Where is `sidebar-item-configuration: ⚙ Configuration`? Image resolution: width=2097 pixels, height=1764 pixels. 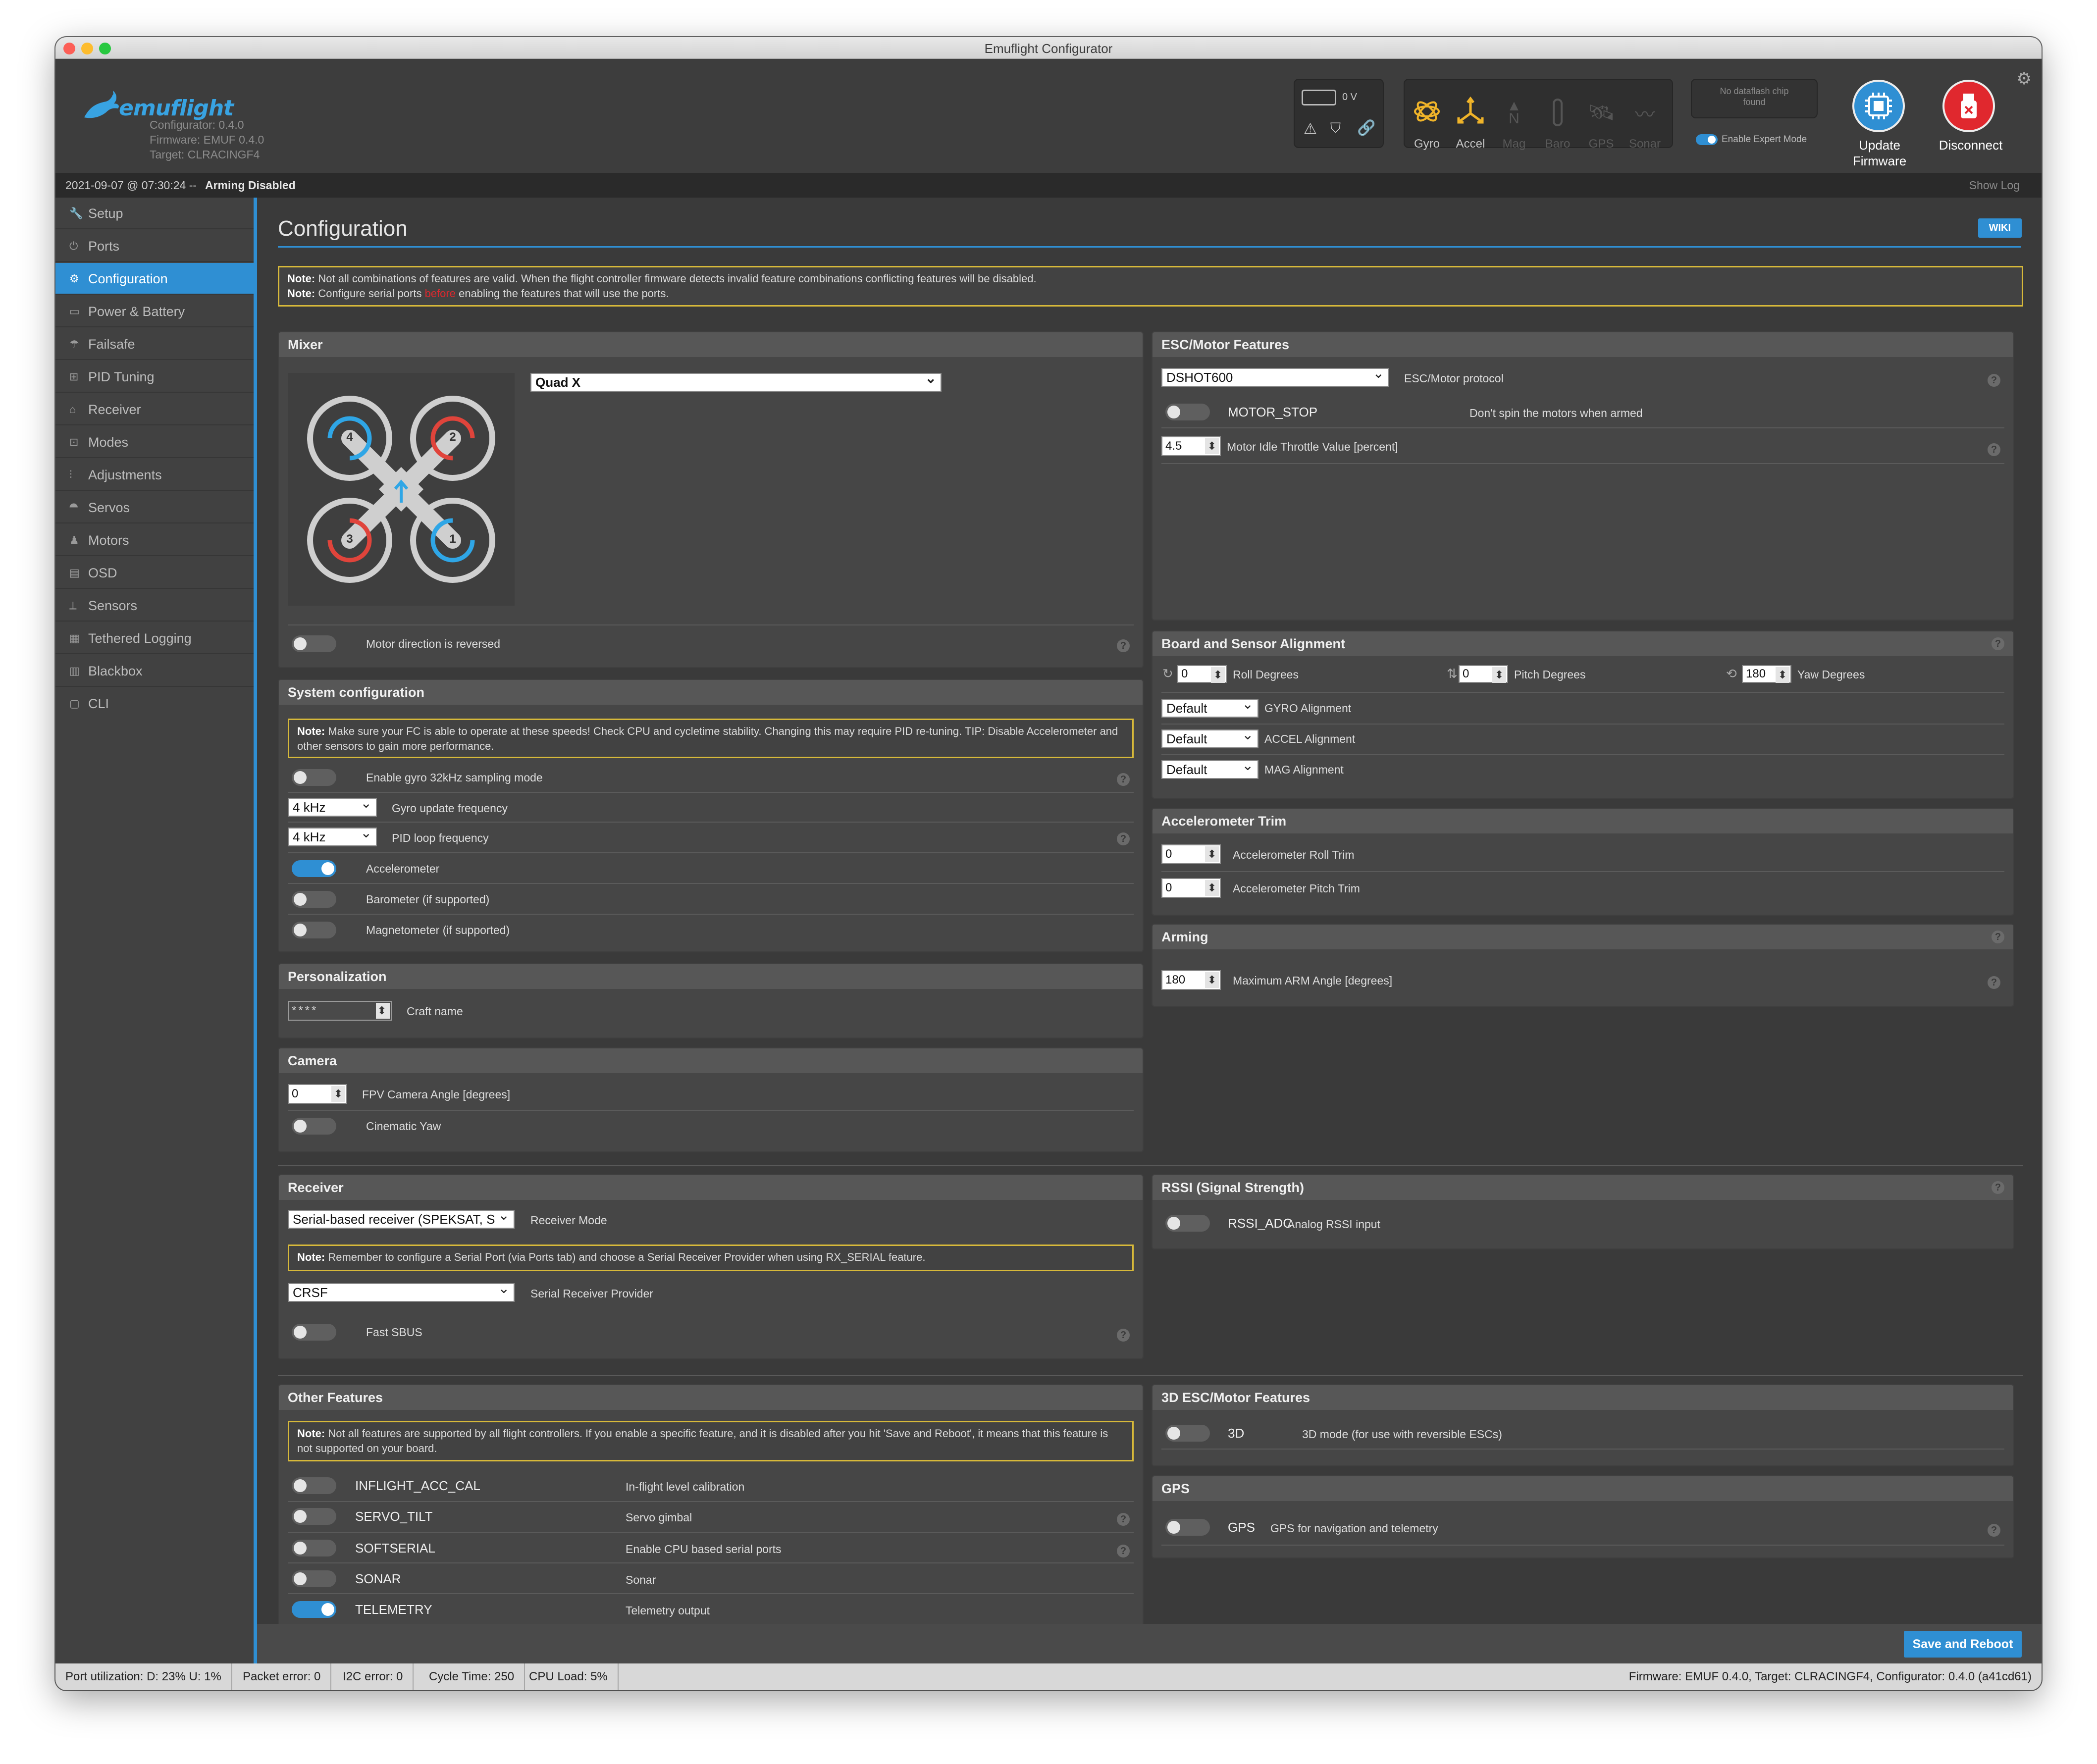 sidebar-item-configuration: ⚙ Configuration is located at coordinates (154, 279).